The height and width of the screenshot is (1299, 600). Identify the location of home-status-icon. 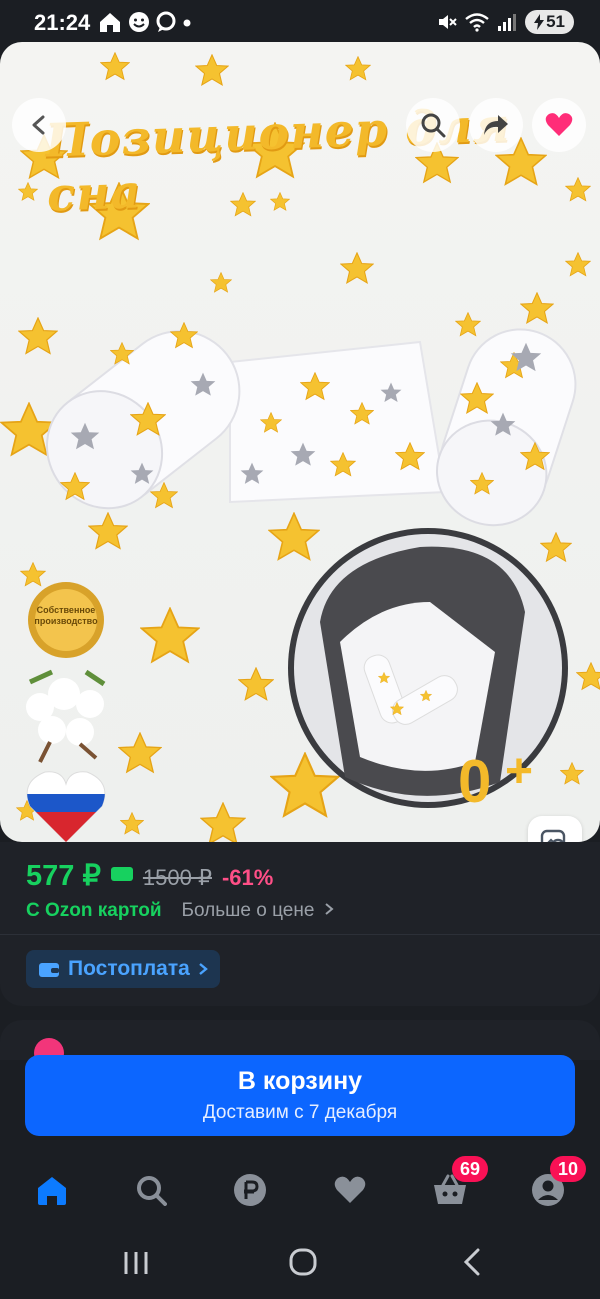
(110, 22).